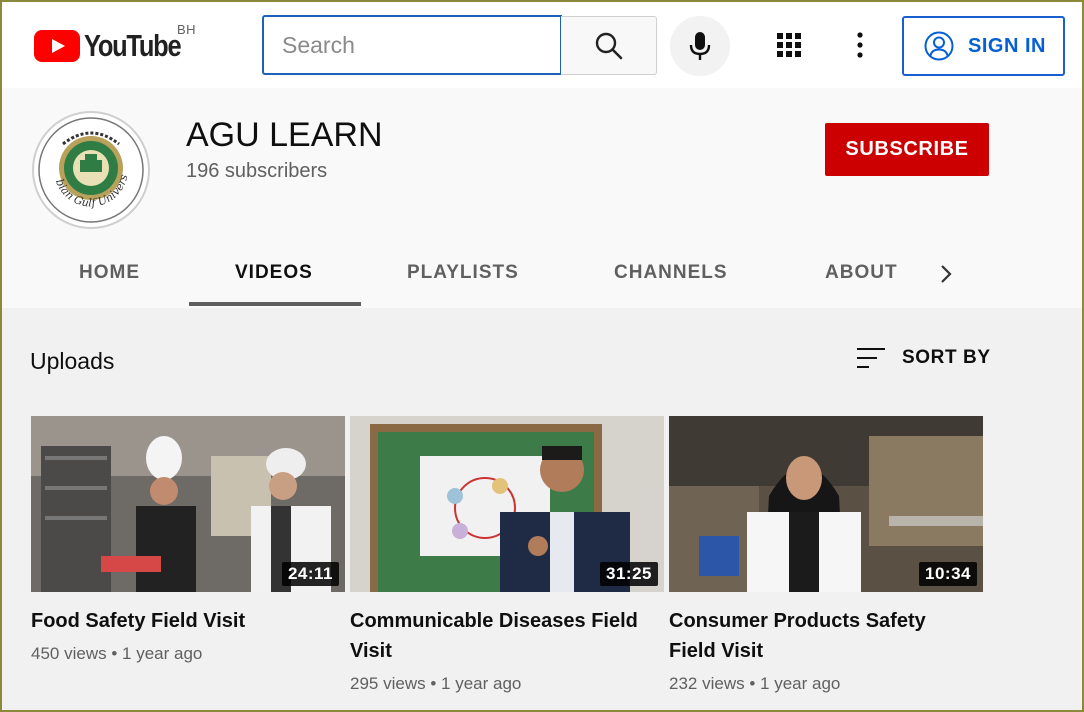 This screenshot has height=712, width=1084. I want to click on country-code: BH, so click(187, 29).